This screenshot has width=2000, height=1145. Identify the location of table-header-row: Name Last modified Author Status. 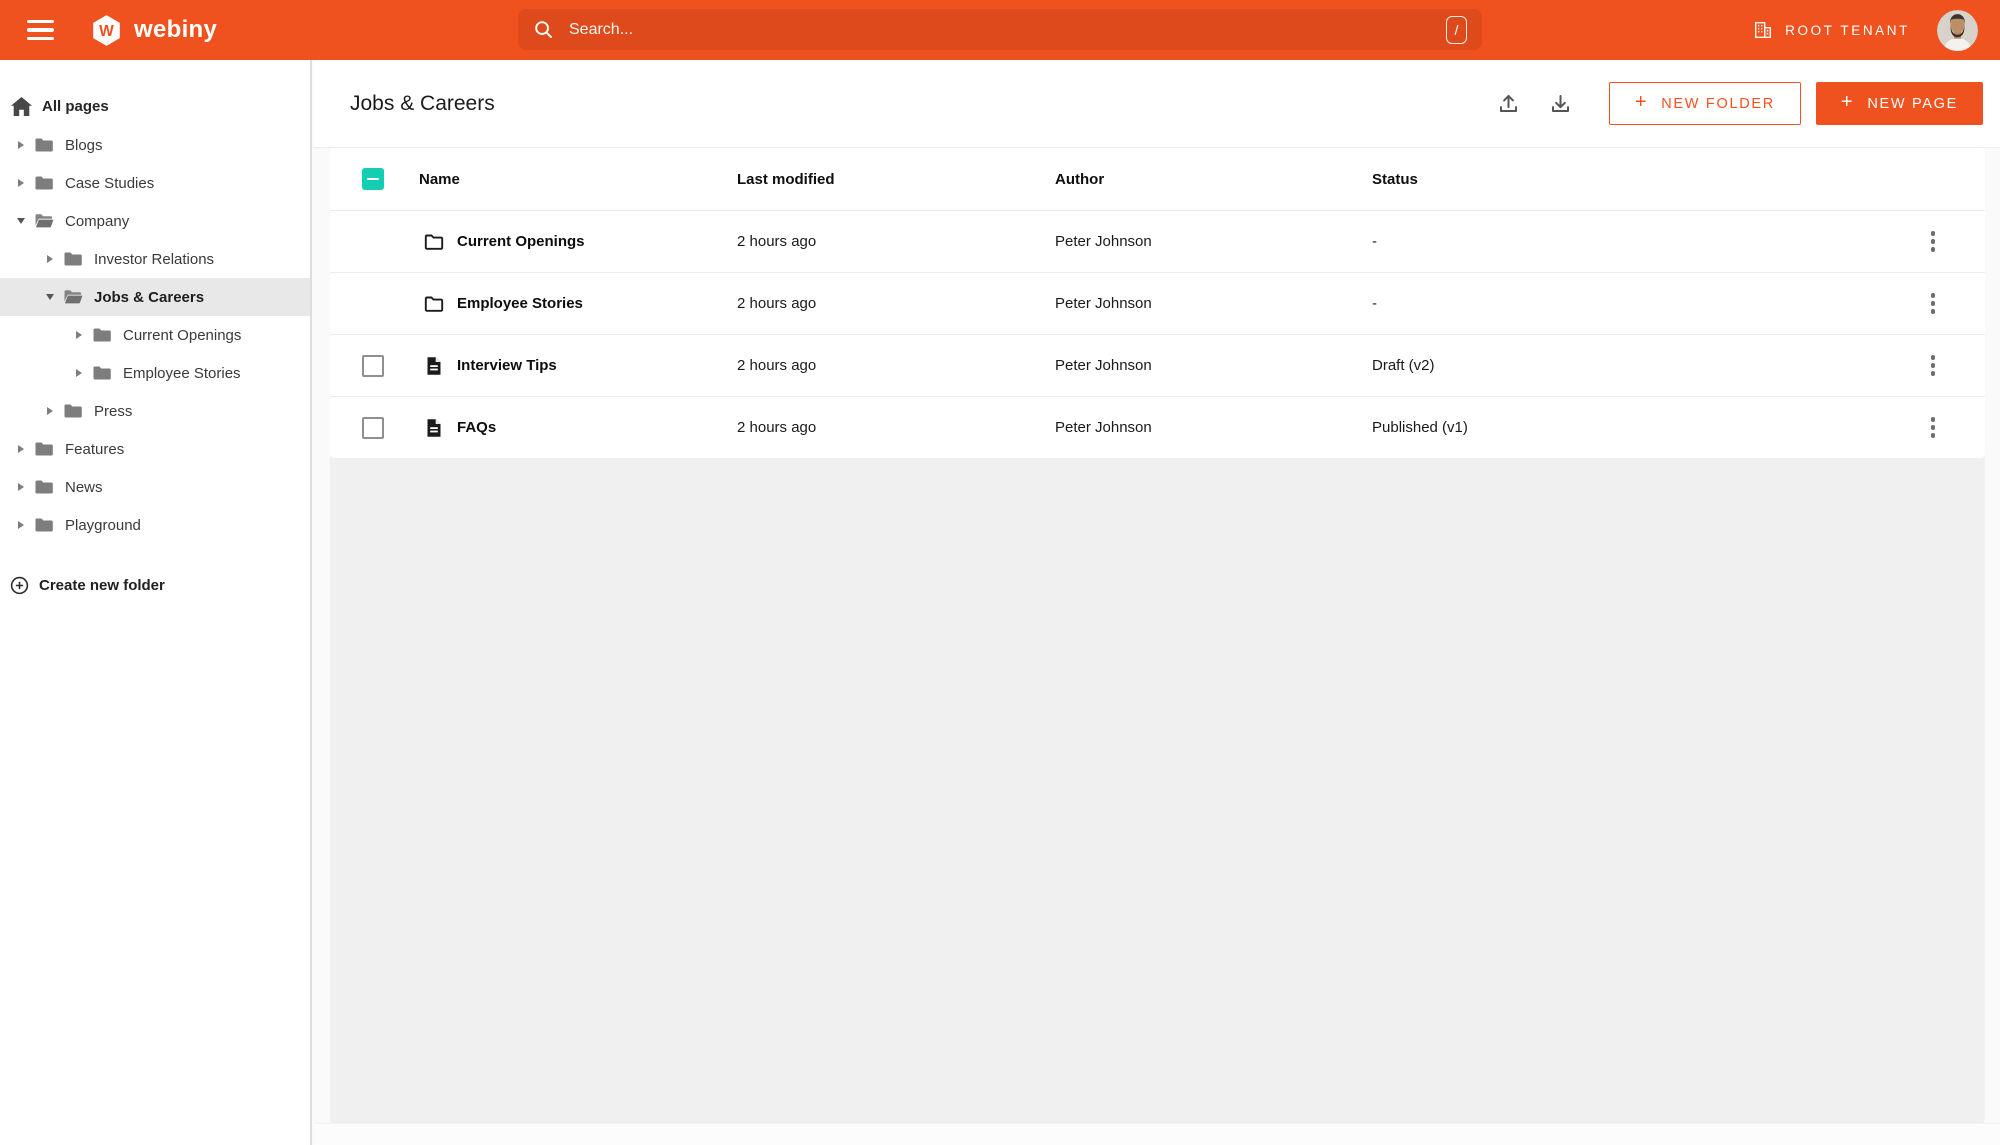
(1157, 179).